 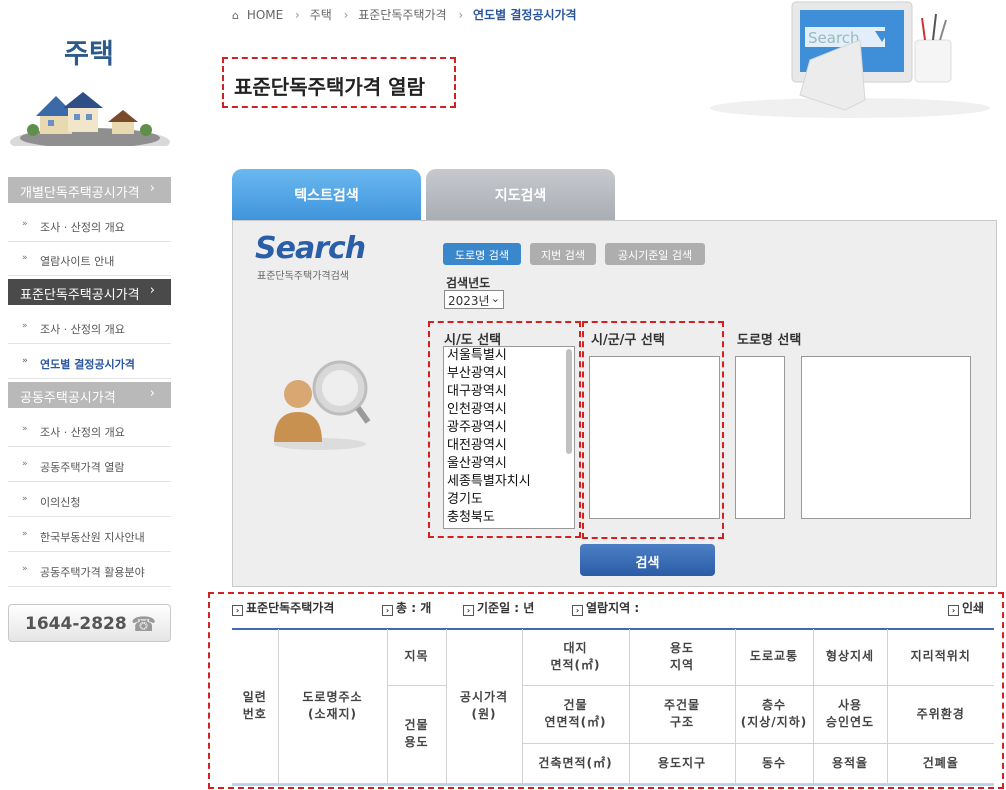 I want to click on road-label: 도로명 선택, so click(x=769, y=340).